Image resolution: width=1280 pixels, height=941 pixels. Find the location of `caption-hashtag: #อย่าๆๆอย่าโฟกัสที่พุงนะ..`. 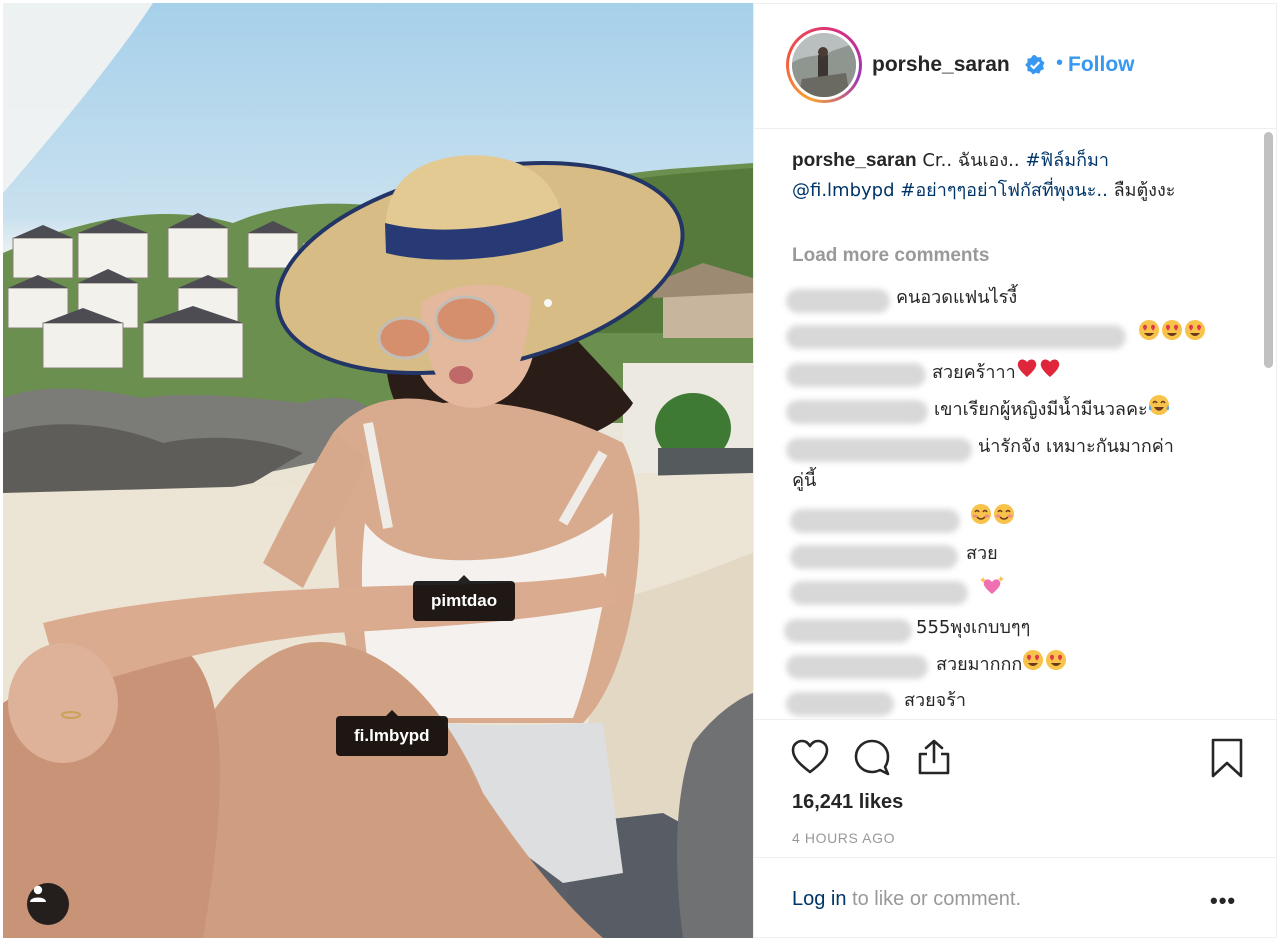

caption-hashtag: #อย่าๆๆอย่าโฟกัสที่พุงนะ.. is located at coordinates (1004, 190).